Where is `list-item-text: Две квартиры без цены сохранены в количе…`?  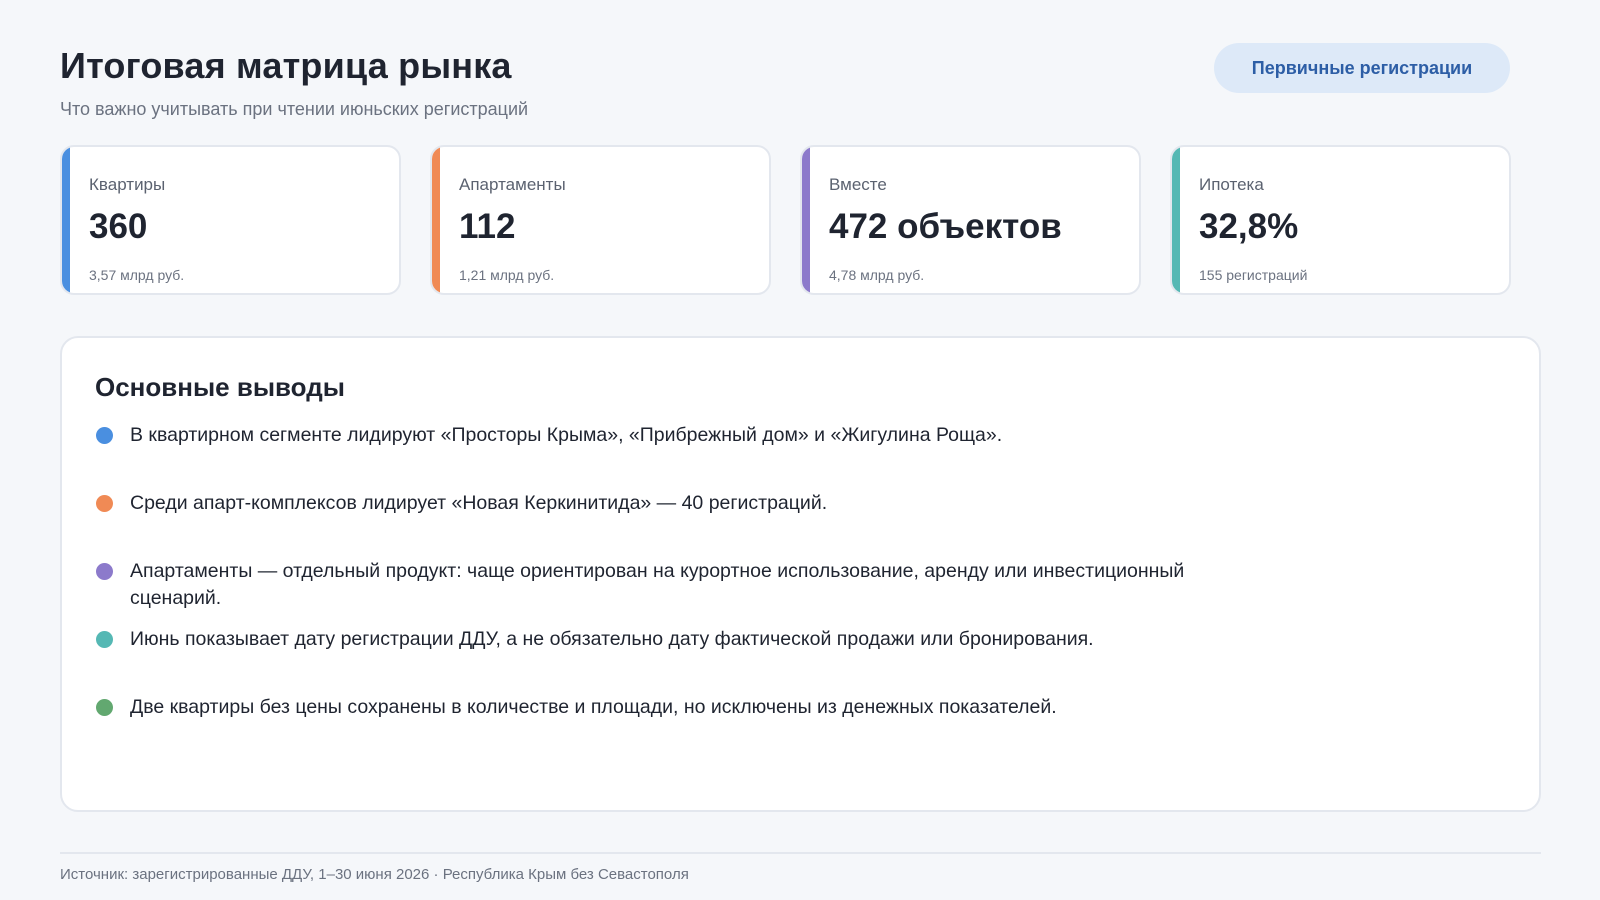
list-item-text: Две квартиры без цены сохранены в количе… is located at coordinates (593, 707).